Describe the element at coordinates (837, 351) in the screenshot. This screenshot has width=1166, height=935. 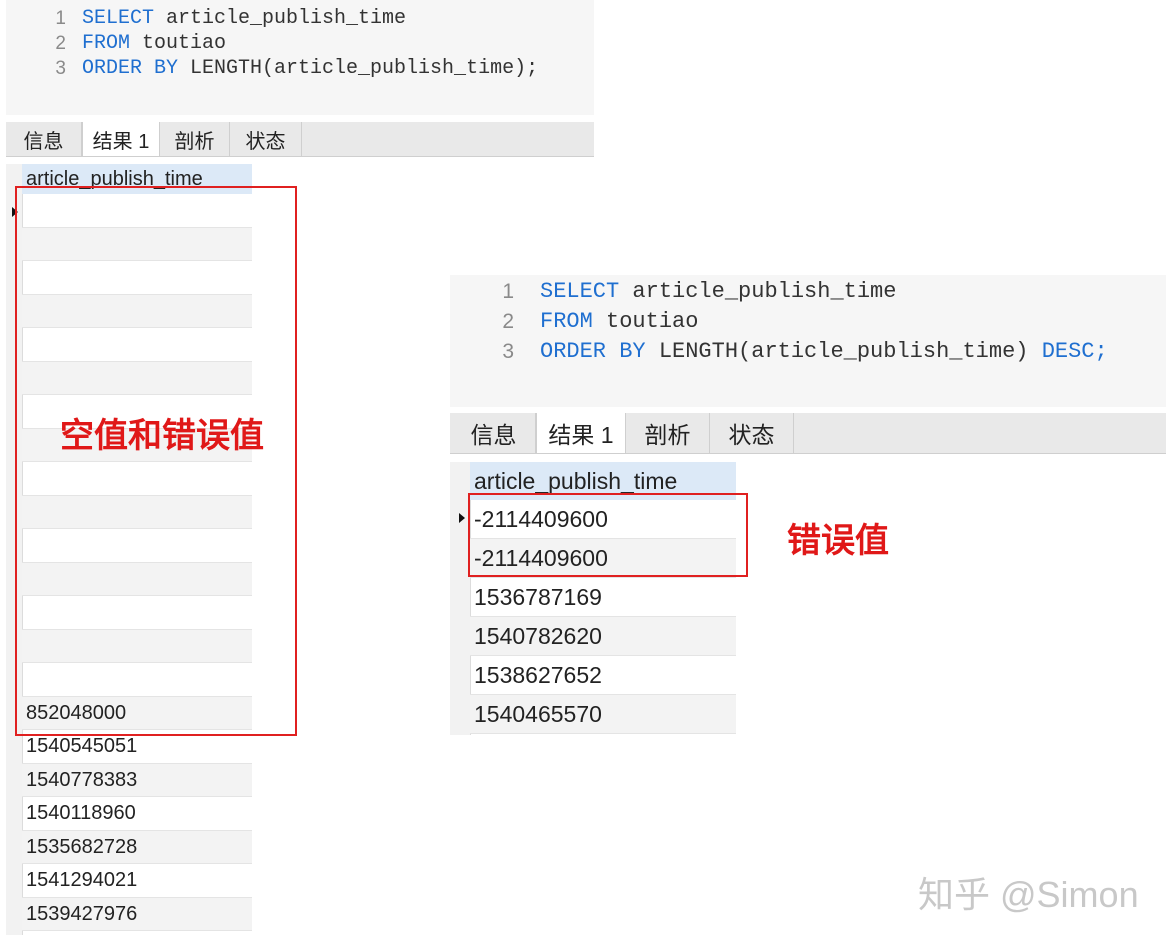
I see `sql-text: LENGTH(article_publish_time)` at that location.